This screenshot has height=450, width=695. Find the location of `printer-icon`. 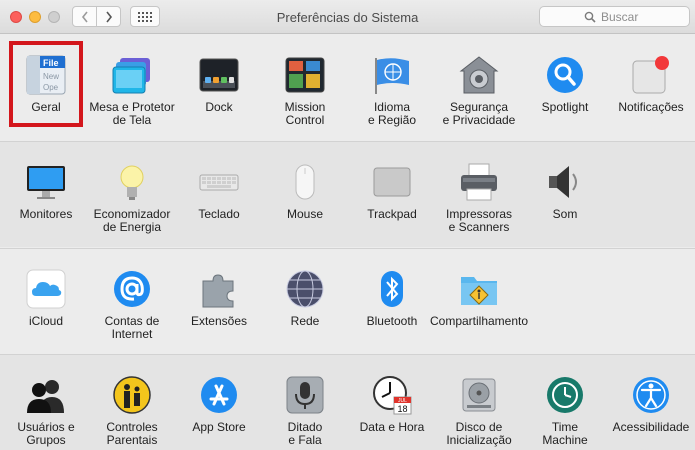

printer-icon is located at coordinates (479, 182).